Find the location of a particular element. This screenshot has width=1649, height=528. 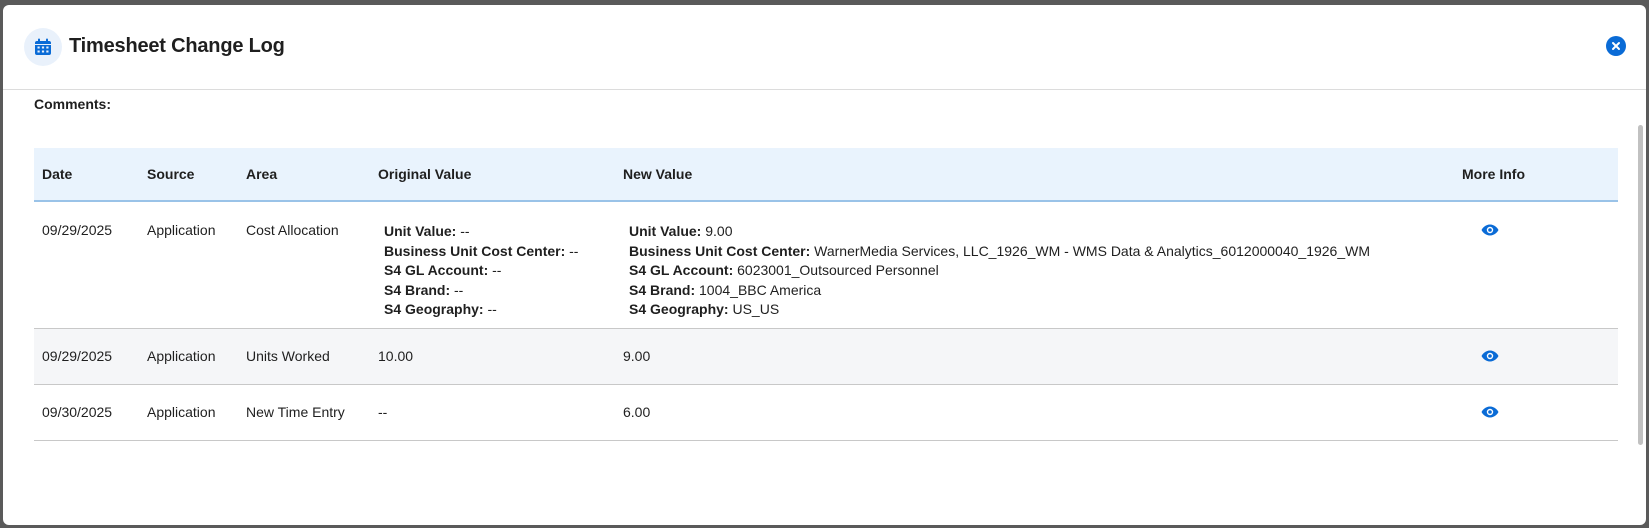

close-button is located at coordinates (1616, 46).